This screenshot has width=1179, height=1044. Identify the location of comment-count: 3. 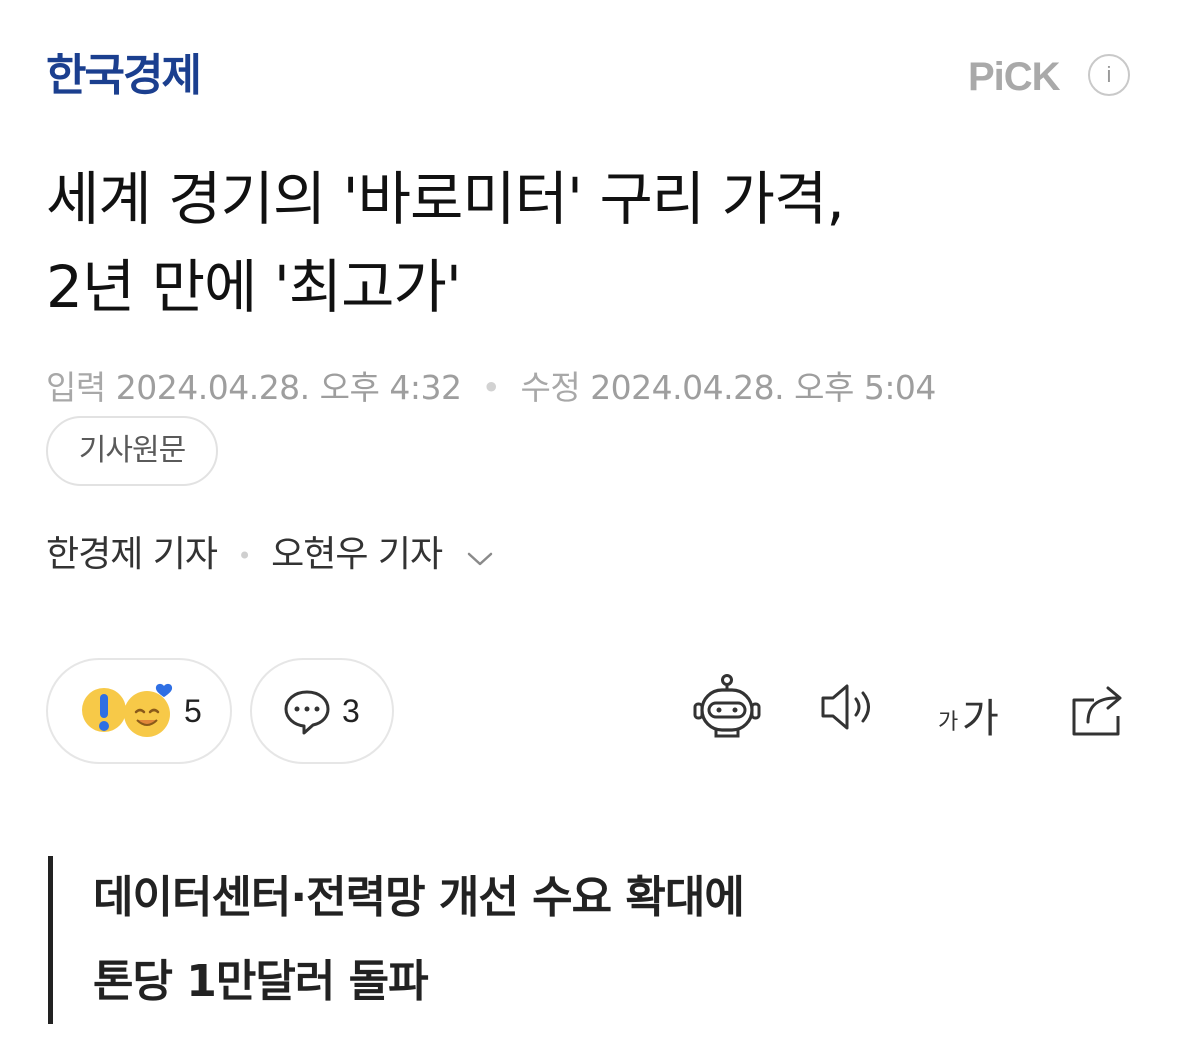
(351, 711).